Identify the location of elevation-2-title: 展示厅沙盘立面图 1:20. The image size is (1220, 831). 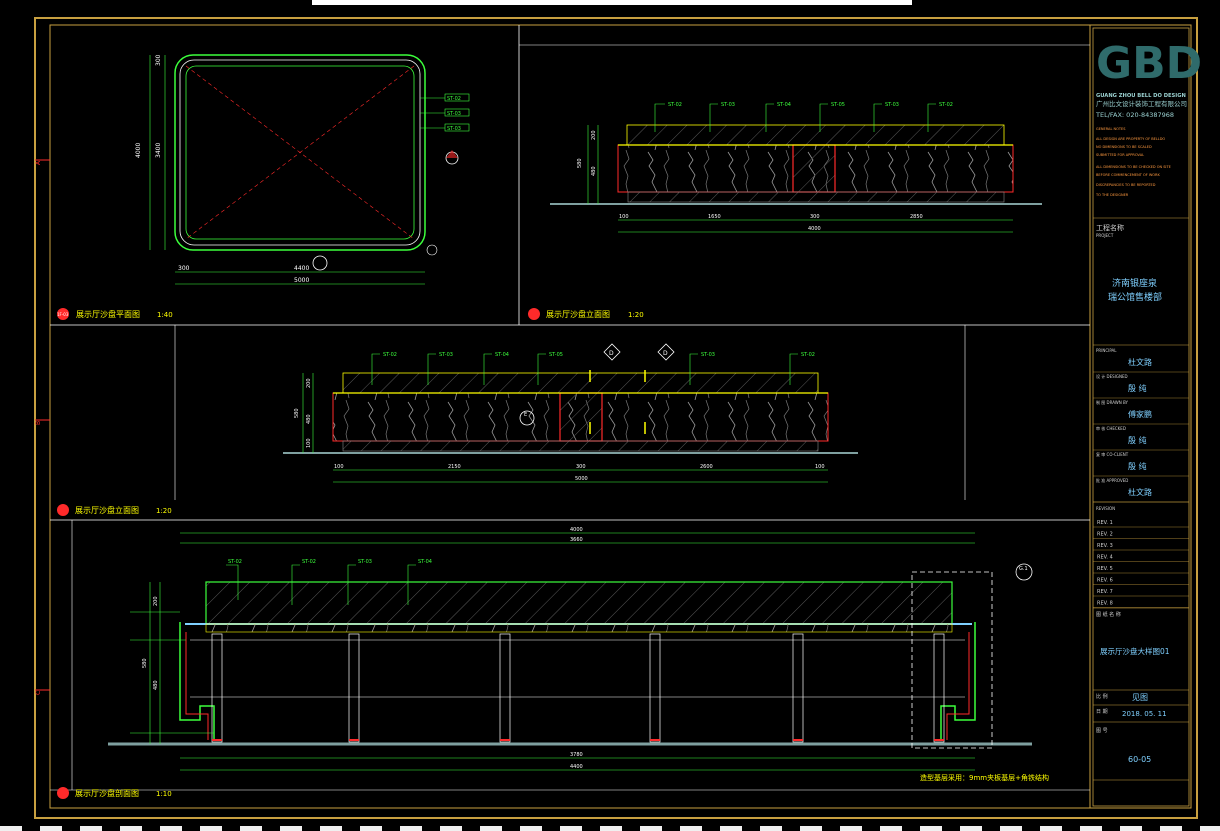
(114, 510).